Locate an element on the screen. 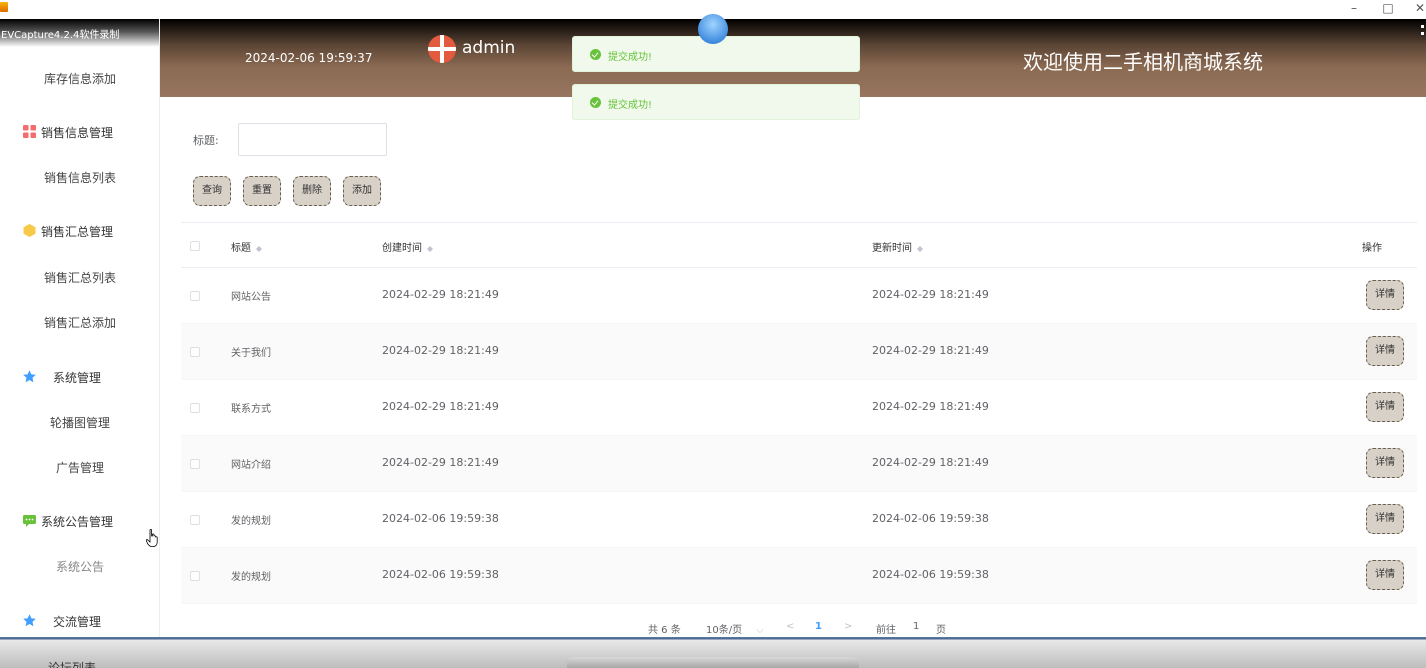  row-title: 联系方式 is located at coordinates (251, 409).